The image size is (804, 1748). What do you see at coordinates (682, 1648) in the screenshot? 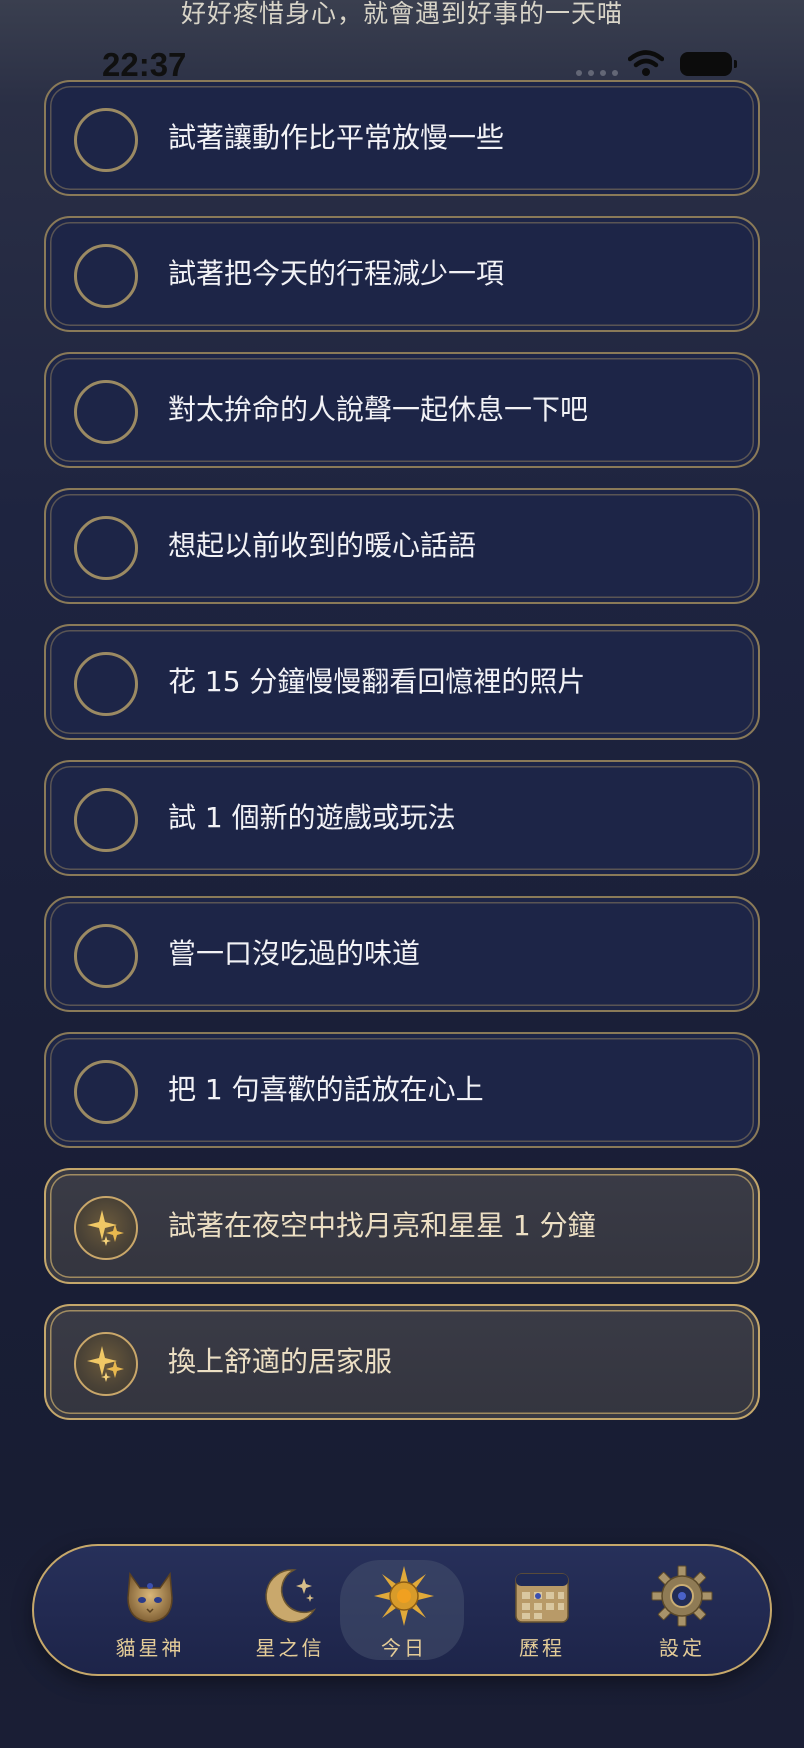
I see `tab-label: 設定` at bounding box center [682, 1648].